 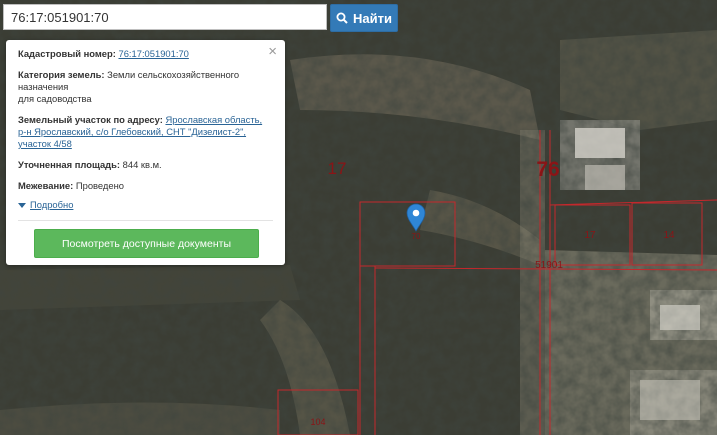 I want to click on plot-number-104: 104, so click(x=317, y=422).